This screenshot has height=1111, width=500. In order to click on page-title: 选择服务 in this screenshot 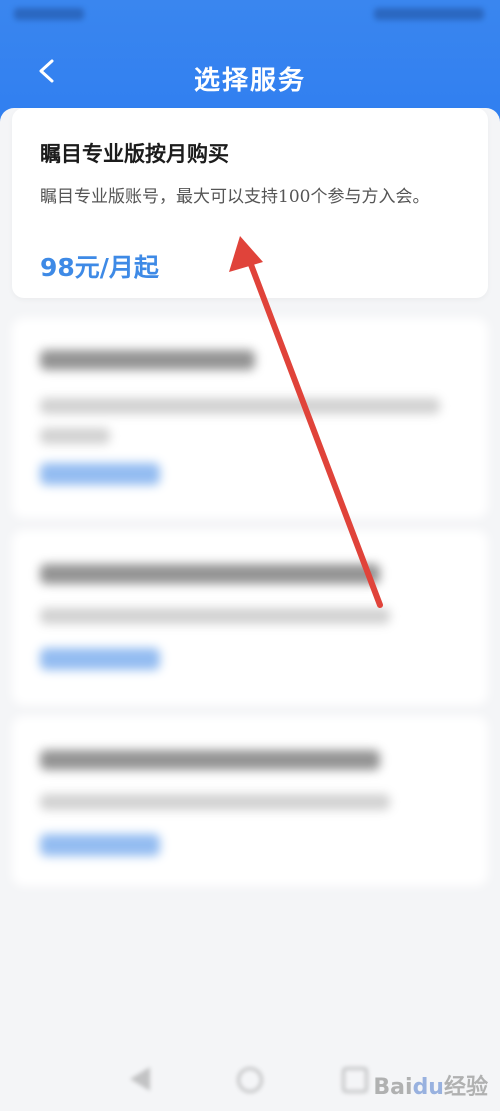, I will do `click(249, 81)`.